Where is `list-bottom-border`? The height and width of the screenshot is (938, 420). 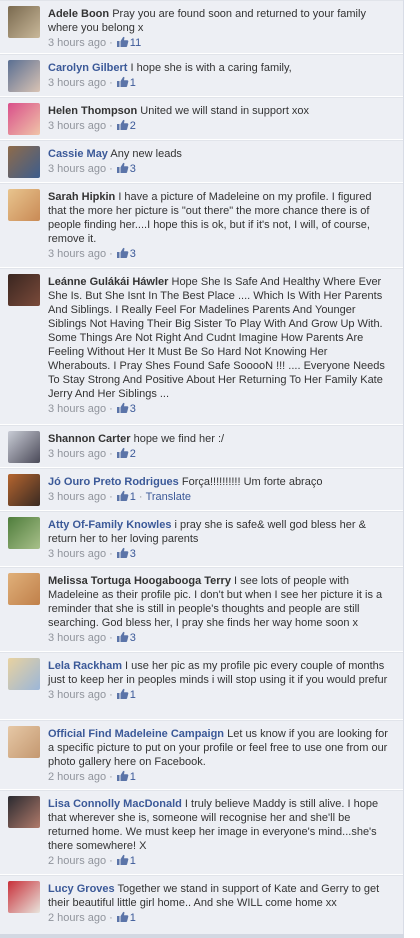 list-bottom-border is located at coordinates (202, 936).